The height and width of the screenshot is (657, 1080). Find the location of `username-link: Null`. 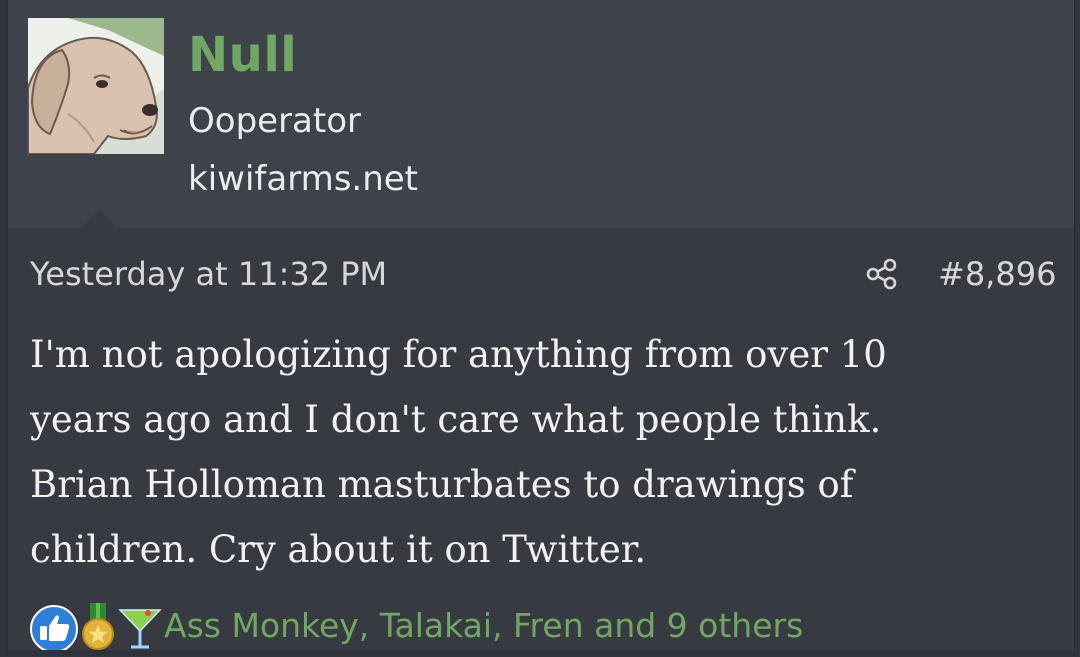

username-link: Null is located at coordinates (242, 55).